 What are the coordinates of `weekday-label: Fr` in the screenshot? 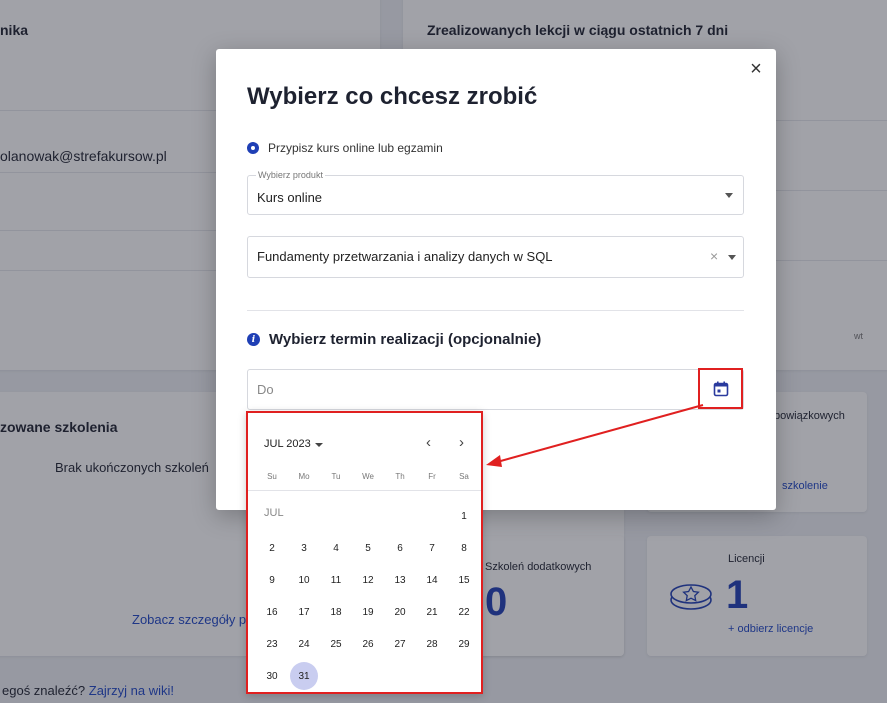 It's located at (432, 476).